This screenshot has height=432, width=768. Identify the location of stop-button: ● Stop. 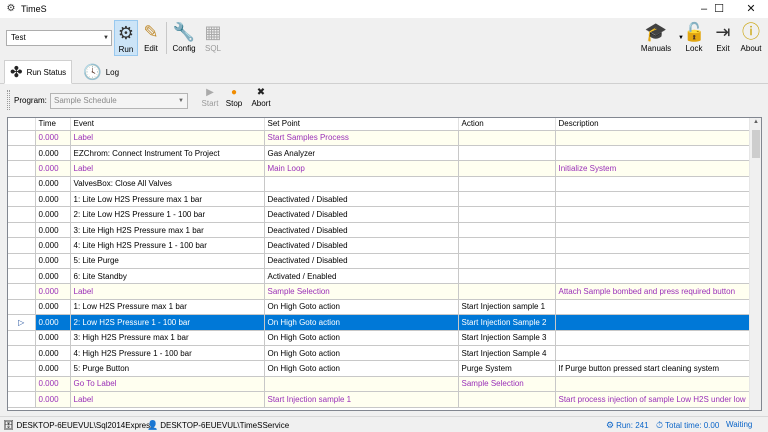
(234, 97).